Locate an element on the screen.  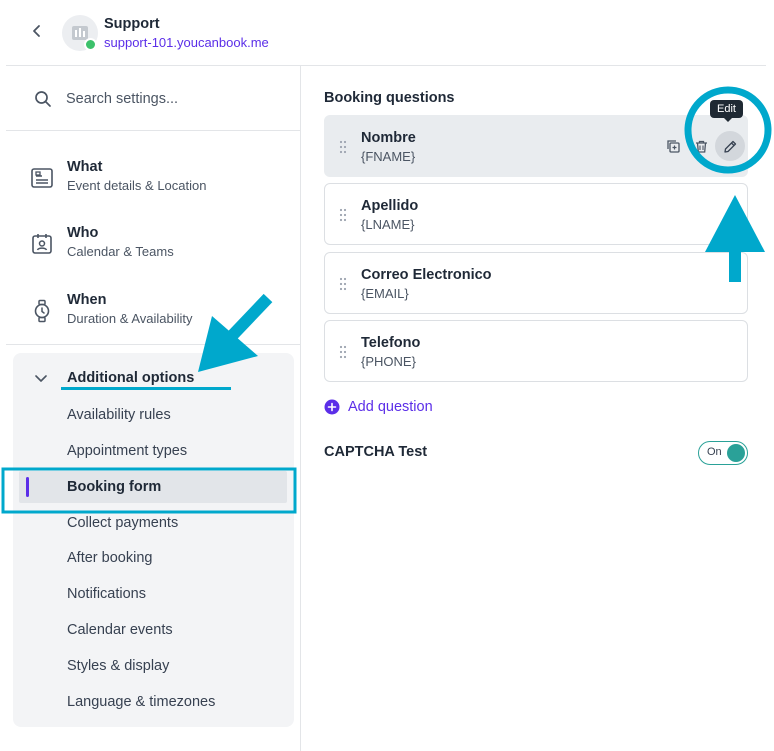
edit-button is located at coordinates (730, 146).